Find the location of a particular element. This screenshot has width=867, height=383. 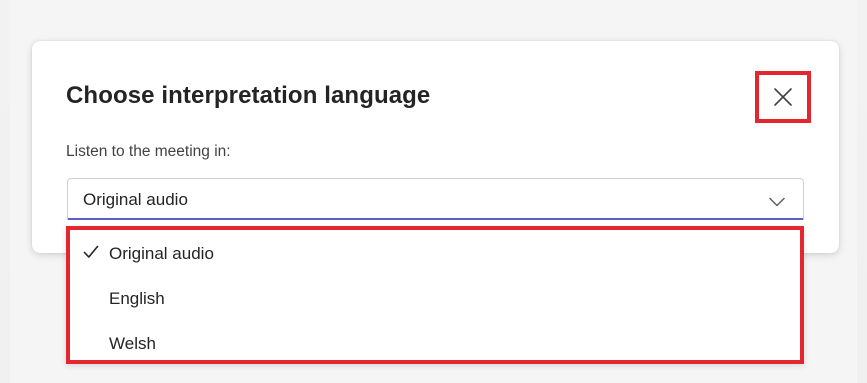

option-english: English is located at coordinates (435, 299).